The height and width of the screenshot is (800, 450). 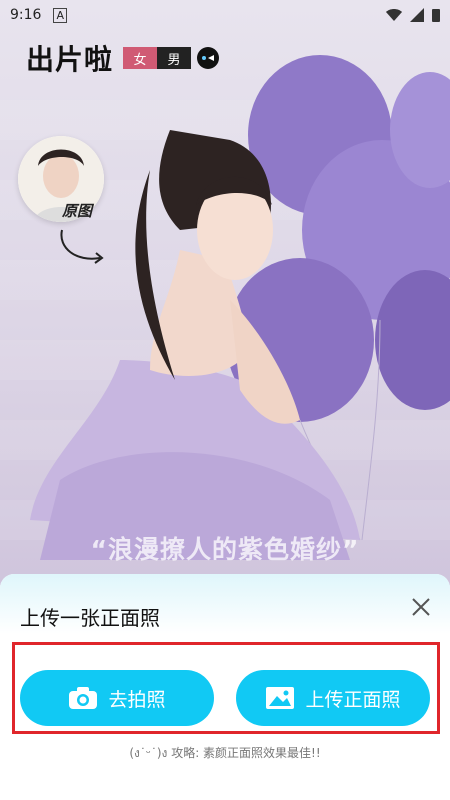 I want to click on upload-photo-button: 上传正面照, so click(x=333, y=698).